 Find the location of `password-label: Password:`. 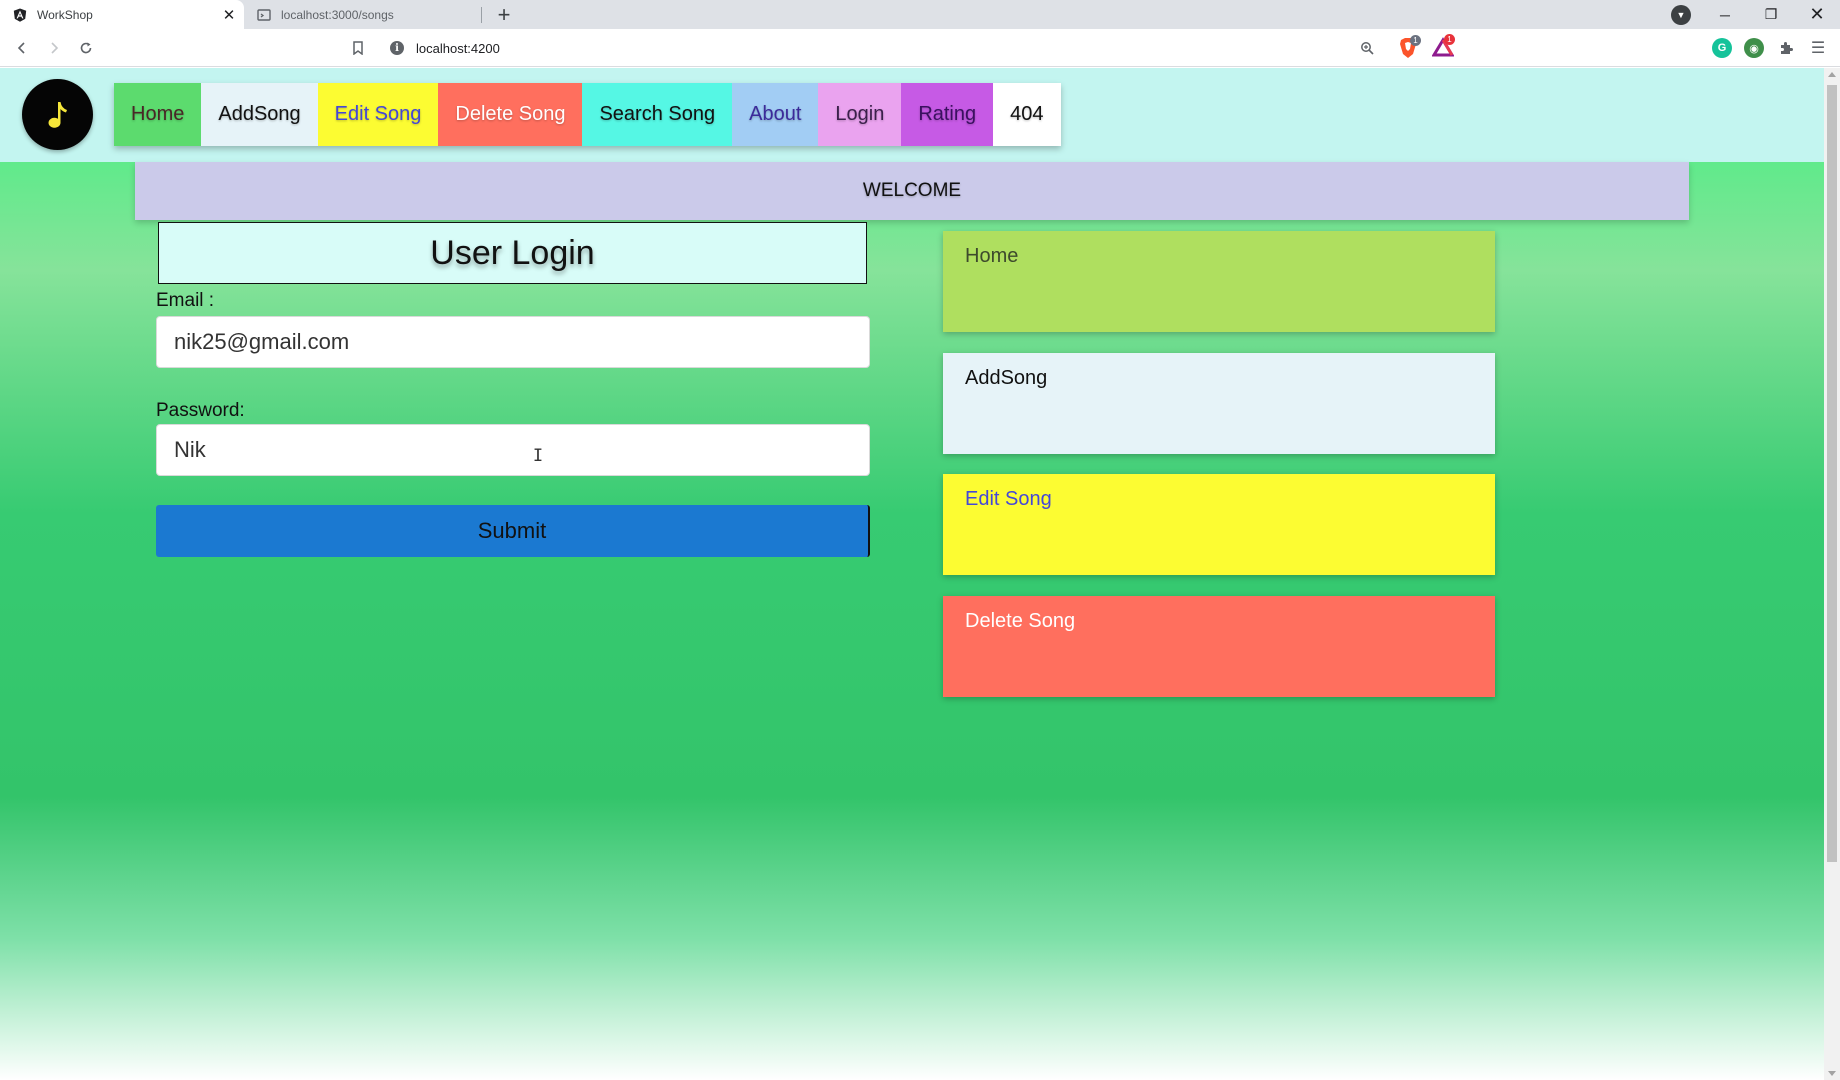

password-label: Password: is located at coordinates (200, 410).